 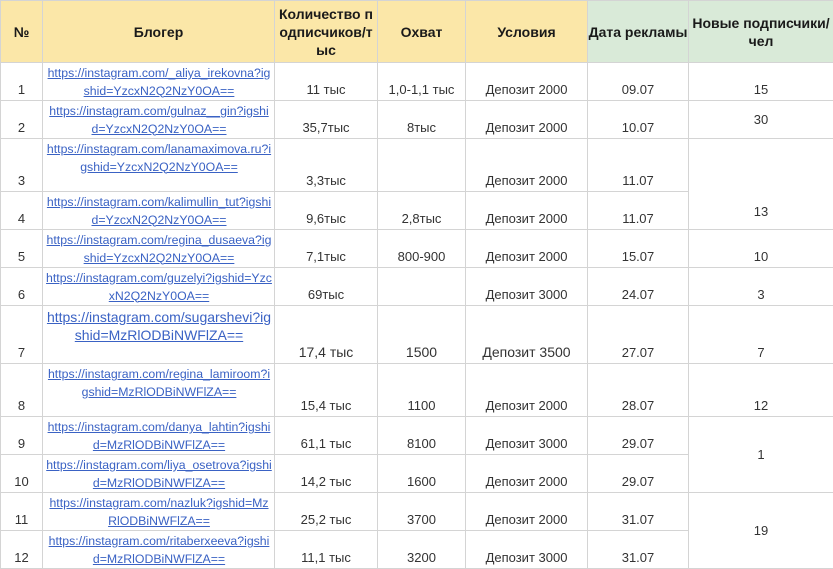 What do you see at coordinates (326, 474) in the screenshot?
I see `followers-cell: 14,2 тыс` at bounding box center [326, 474].